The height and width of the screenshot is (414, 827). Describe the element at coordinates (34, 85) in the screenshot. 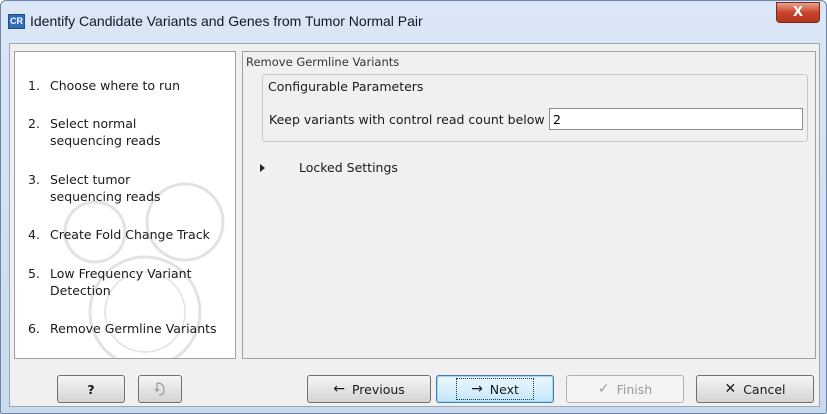

I see `step-number: 1.` at that location.